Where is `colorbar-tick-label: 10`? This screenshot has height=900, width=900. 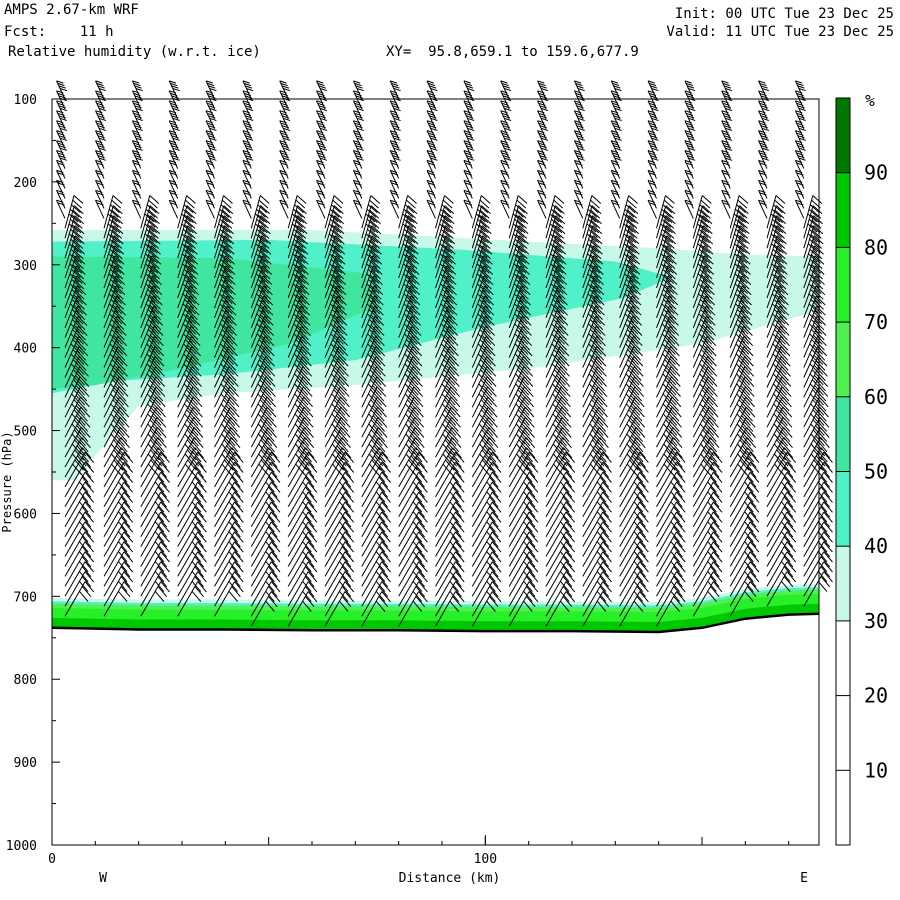 colorbar-tick-label: 10 is located at coordinates (876, 770).